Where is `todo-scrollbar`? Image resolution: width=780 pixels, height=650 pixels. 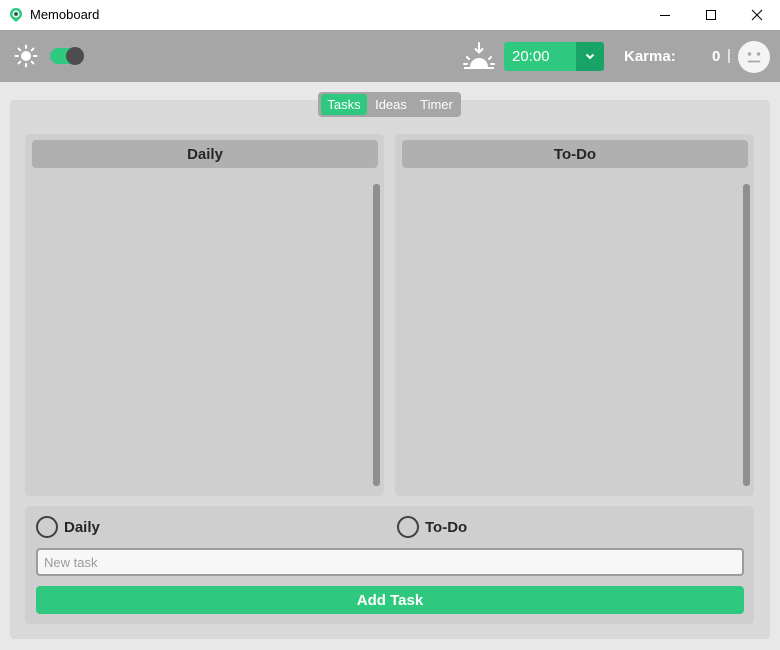 todo-scrollbar is located at coordinates (746, 335).